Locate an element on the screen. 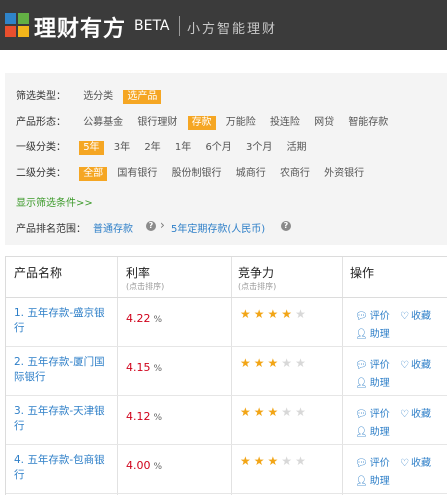  table-header: 产品名称 利率 (点击排序) 竞争力 (点击排序) 操作 is located at coordinates (226, 277).